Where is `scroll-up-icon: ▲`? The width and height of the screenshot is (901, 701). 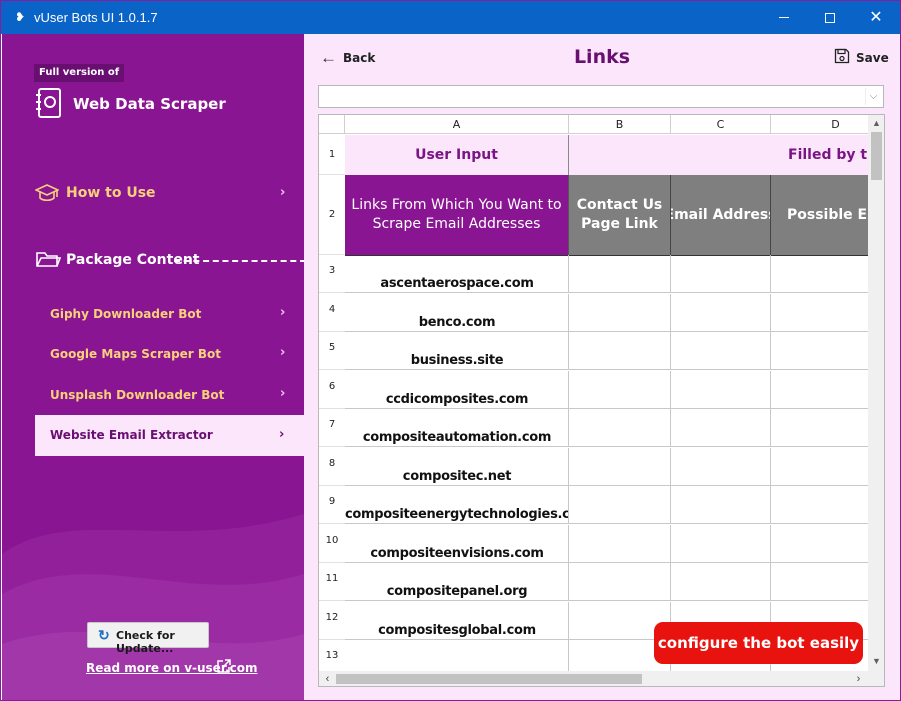
scroll-up-icon: ▲ is located at coordinates (876, 123).